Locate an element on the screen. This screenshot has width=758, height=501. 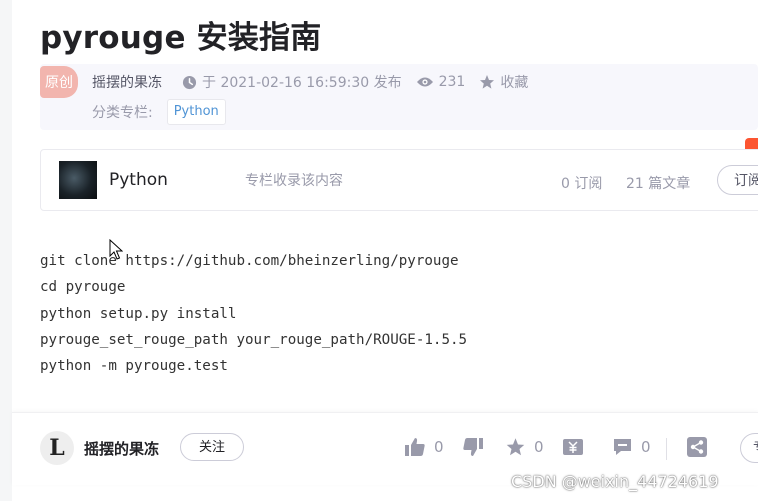
category-label: 分类专栏: is located at coordinates (122, 113).